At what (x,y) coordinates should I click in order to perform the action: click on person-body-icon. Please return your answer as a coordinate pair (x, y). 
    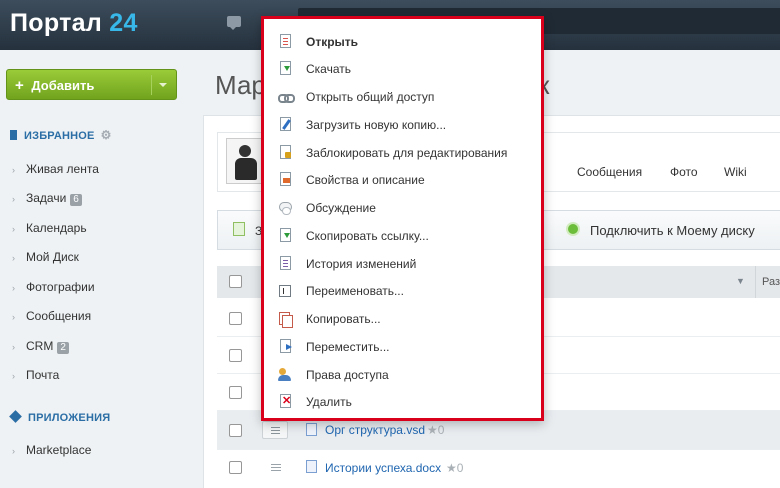
    Looking at the image, I should click on (246, 169).